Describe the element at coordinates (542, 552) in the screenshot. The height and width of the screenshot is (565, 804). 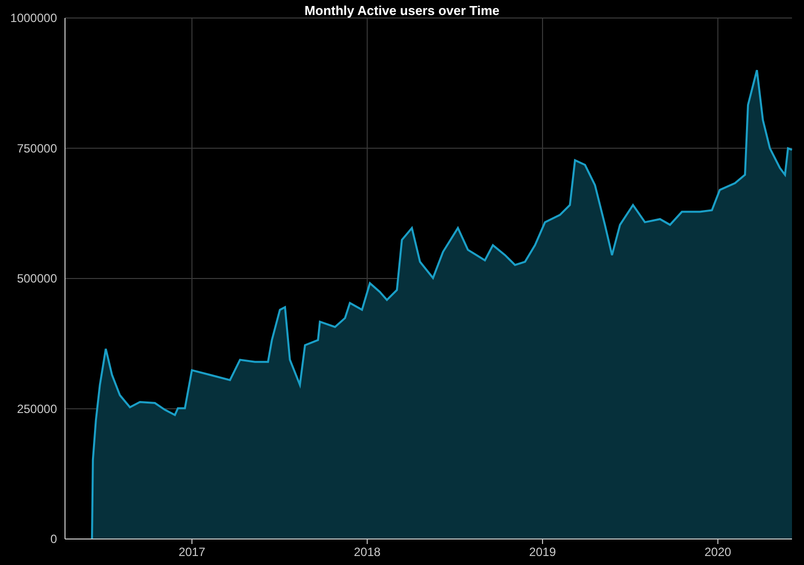
I see `axis-tick-label: 2019` at that location.